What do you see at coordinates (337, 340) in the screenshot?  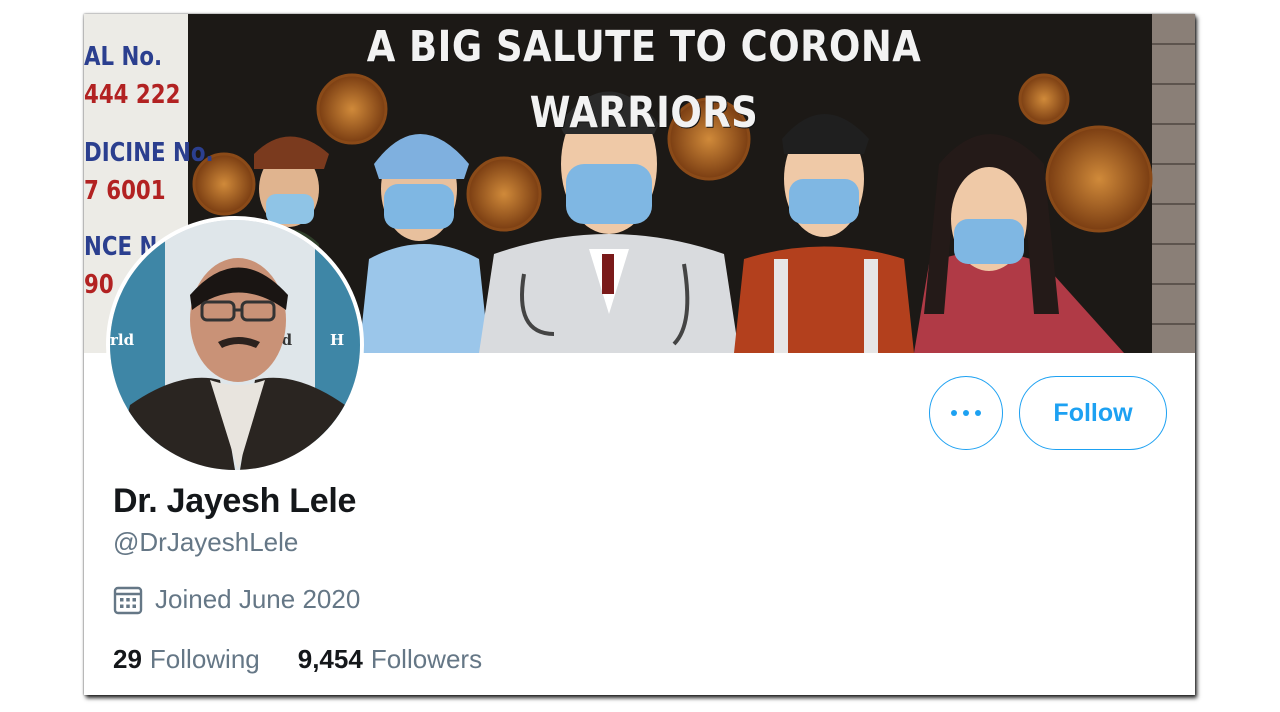 I see `avatar-backdrop-text: H` at bounding box center [337, 340].